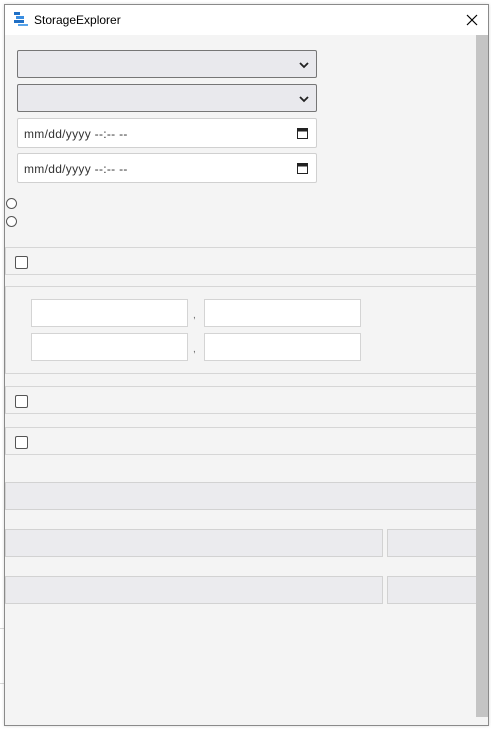 The image size is (491, 729). I want to click on range-input-1-to, so click(282, 313).